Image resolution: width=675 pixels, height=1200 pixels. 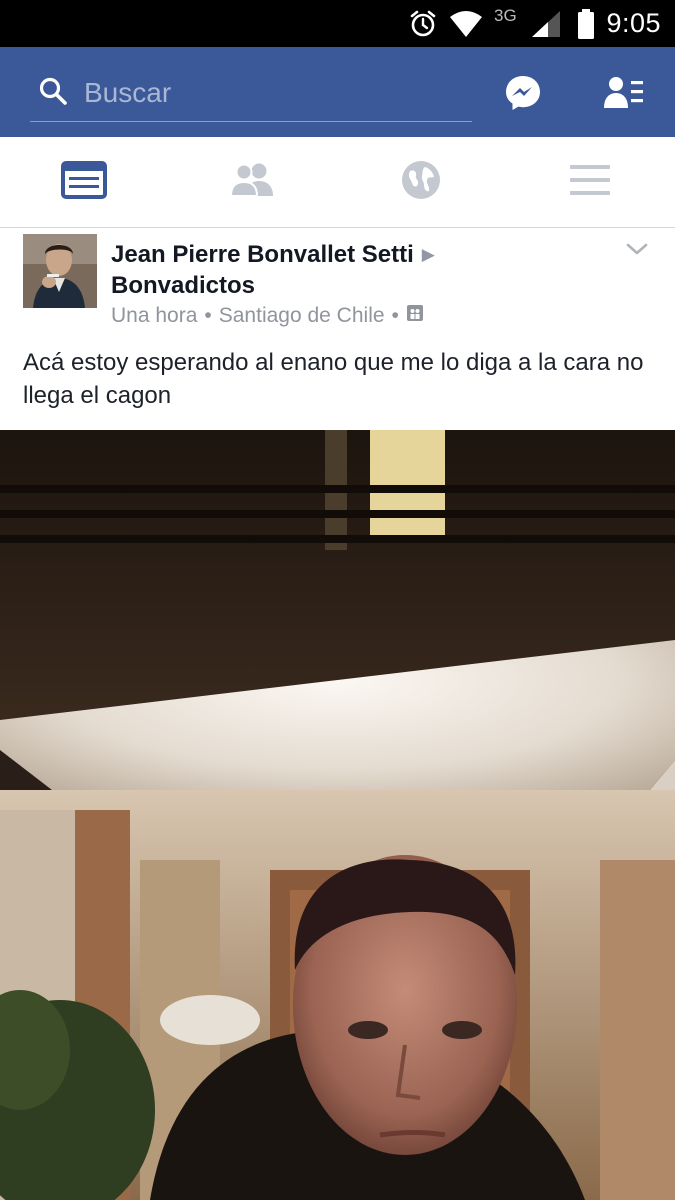 I want to click on tab-notifications, so click(x=421, y=182).